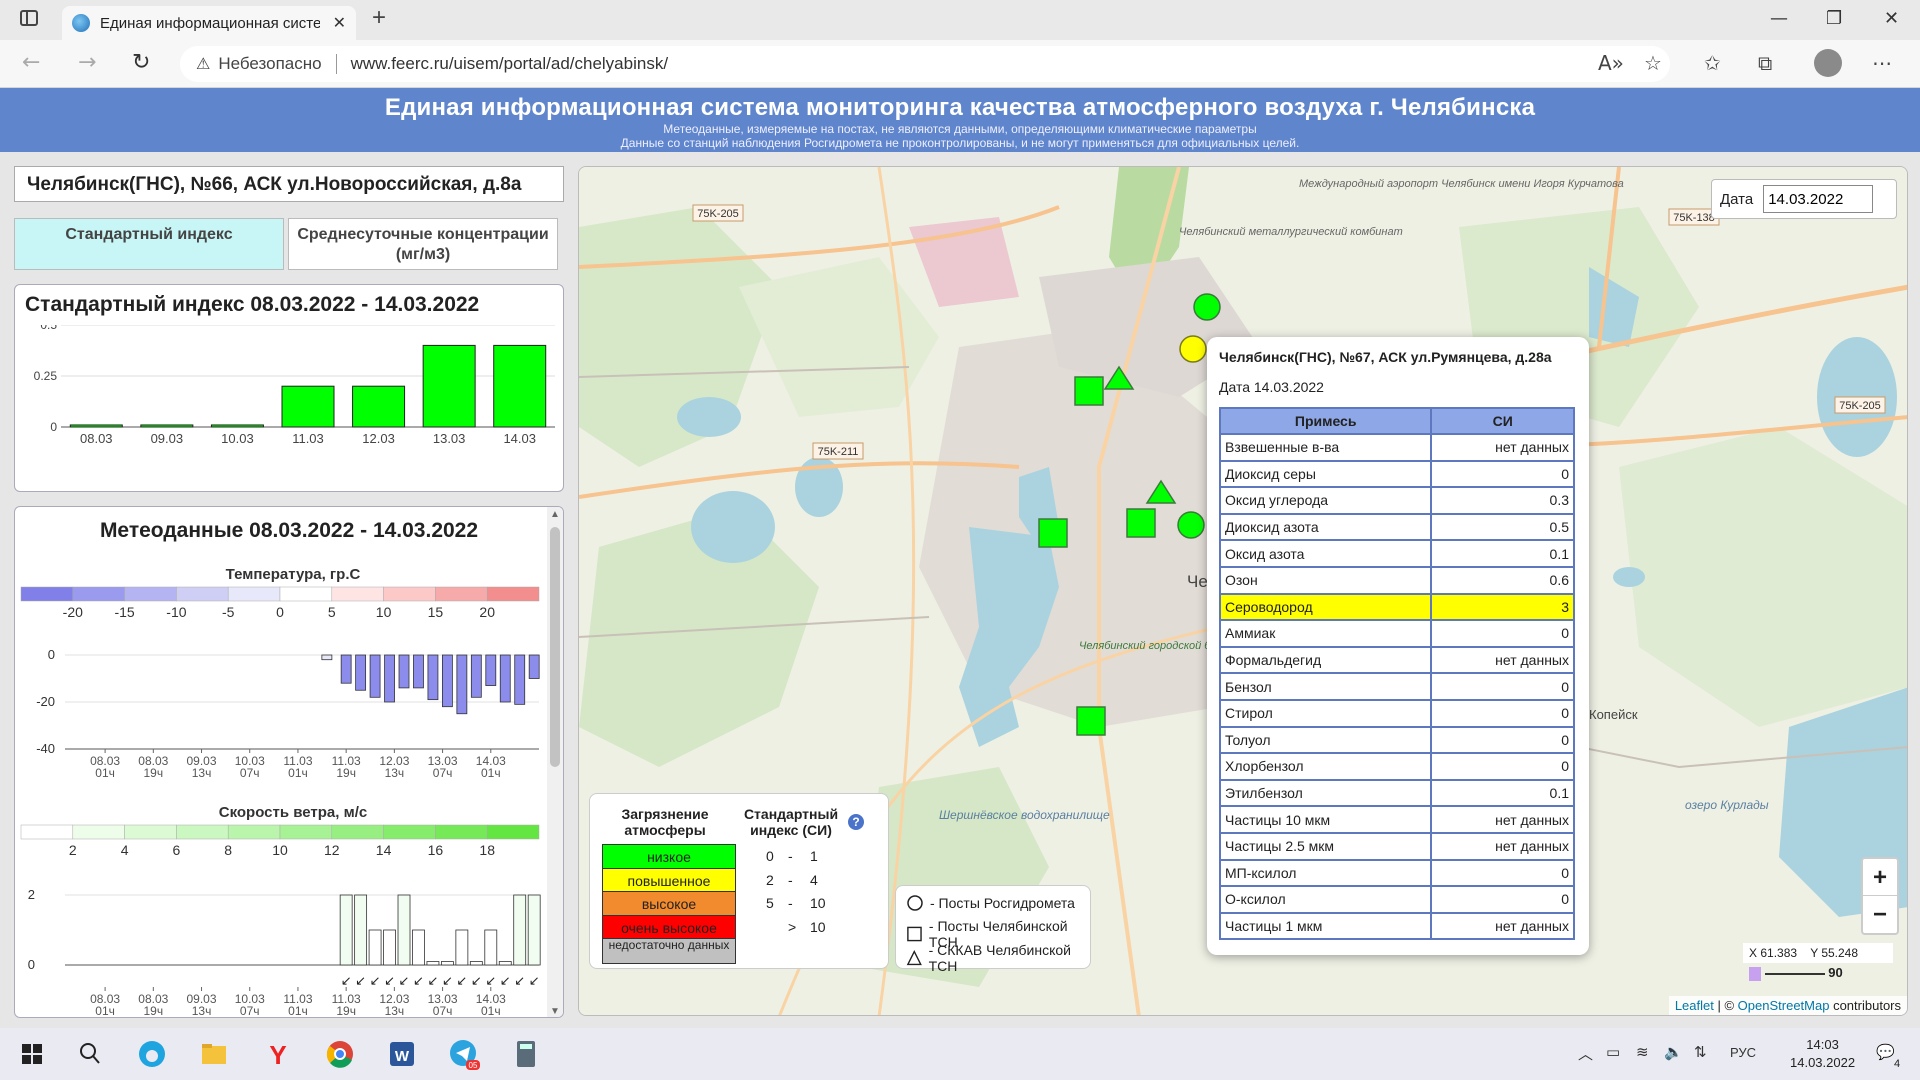 The height and width of the screenshot is (1080, 1920). What do you see at coordinates (1694, 1005) in the screenshot?
I see `leaflet-link: Leaflet` at bounding box center [1694, 1005].